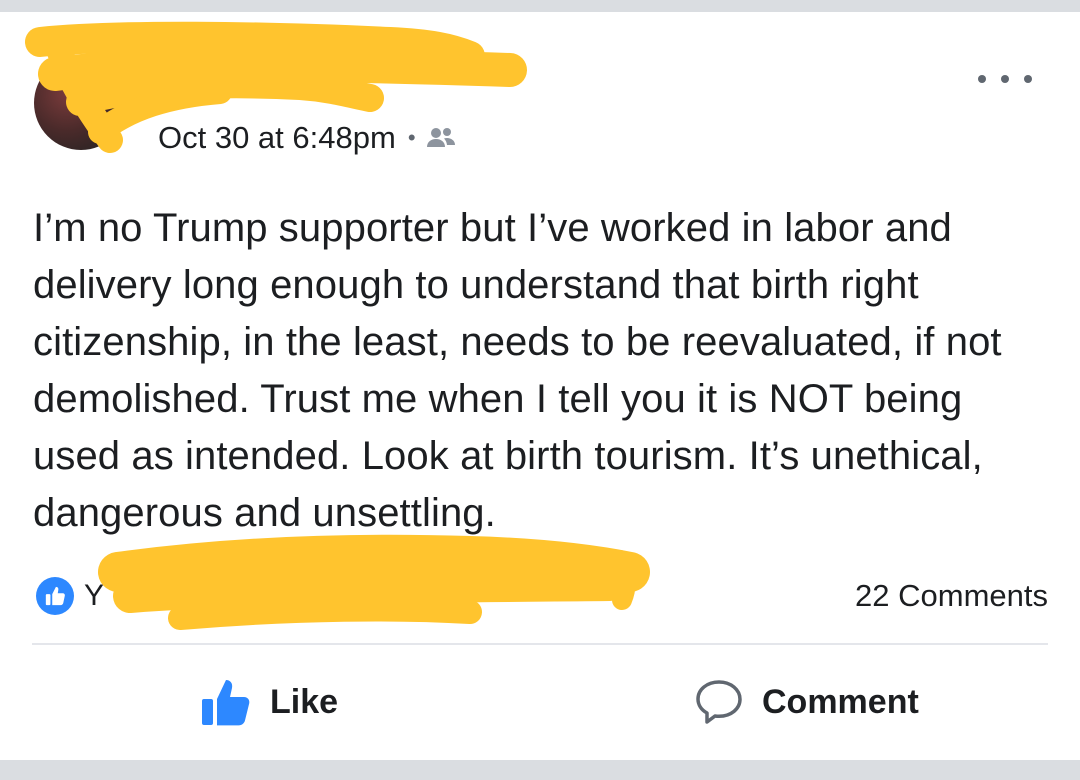 The image size is (1080, 780). I want to click on more-options-button, so click(1005, 79).